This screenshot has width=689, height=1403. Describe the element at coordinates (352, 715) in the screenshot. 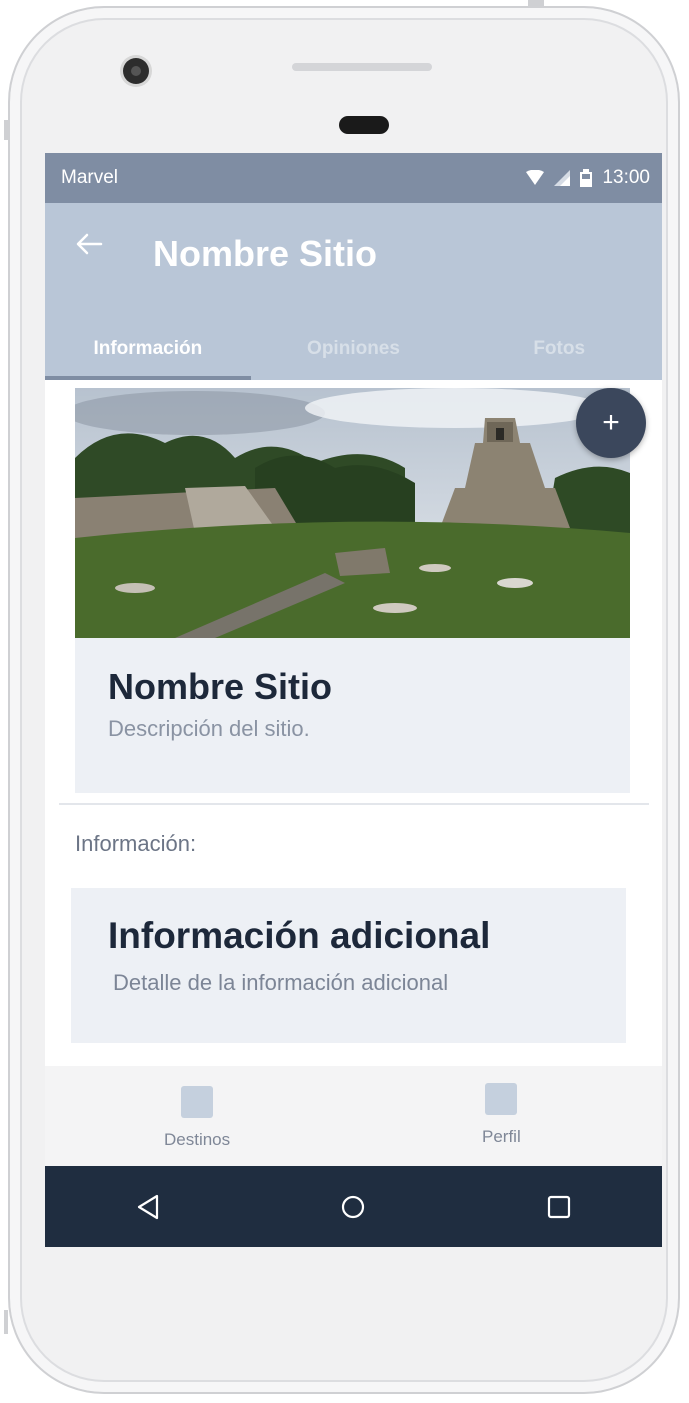

I see `site-card: Nombre Sitio Descripción del sitio.` at that location.